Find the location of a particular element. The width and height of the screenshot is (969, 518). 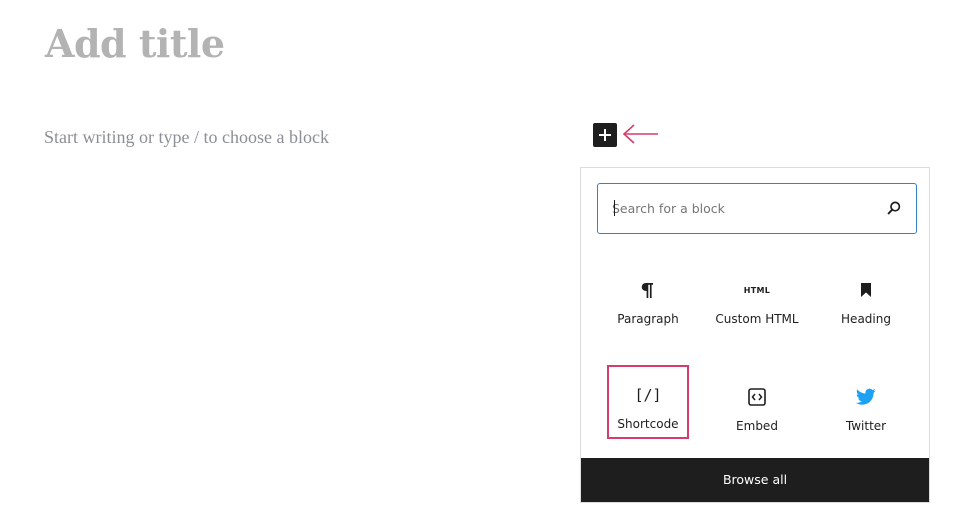

plus-icon is located at coordinates (605, 135).